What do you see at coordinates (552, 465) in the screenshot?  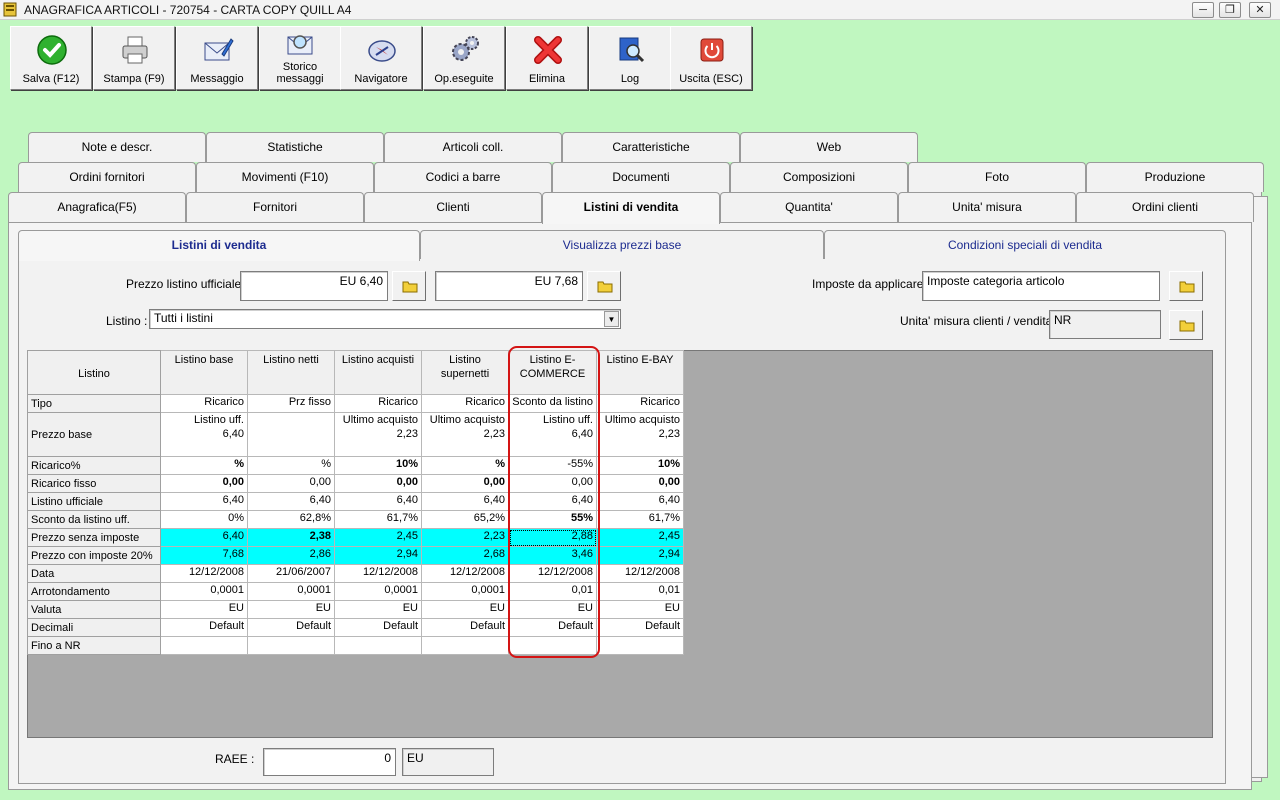 I see `grid-cell: -55%` at bounding box center [552, 465].